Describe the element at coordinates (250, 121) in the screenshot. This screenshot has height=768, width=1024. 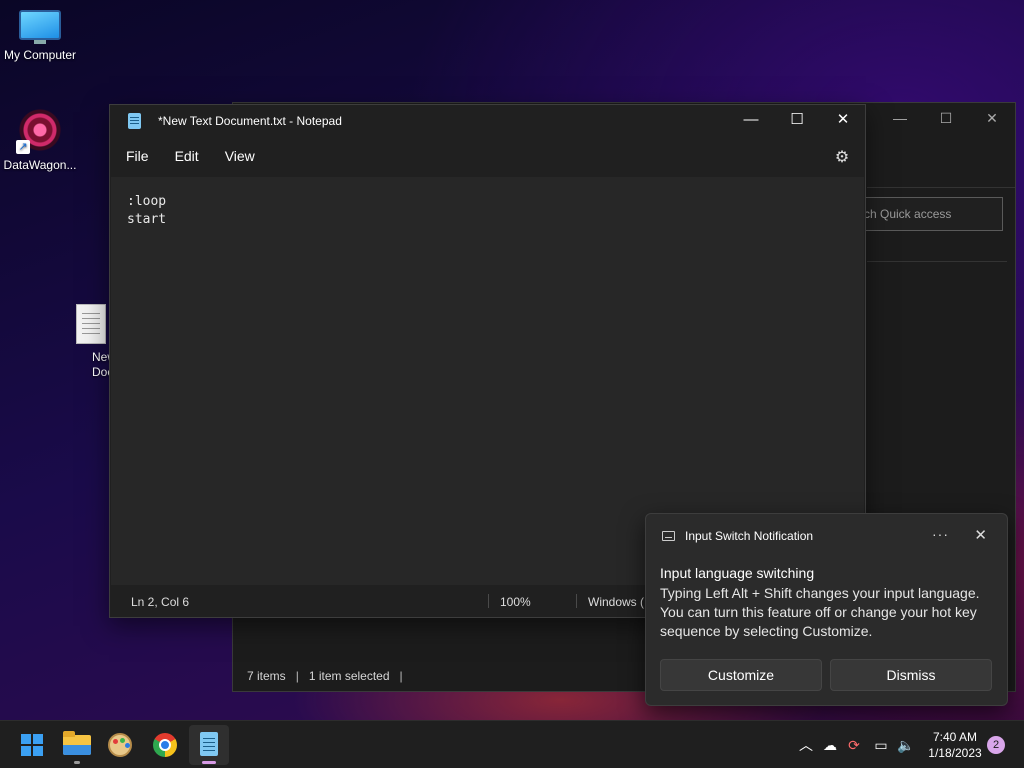
I see `window-title: *New Text Document.txt - Notepad` at that location.